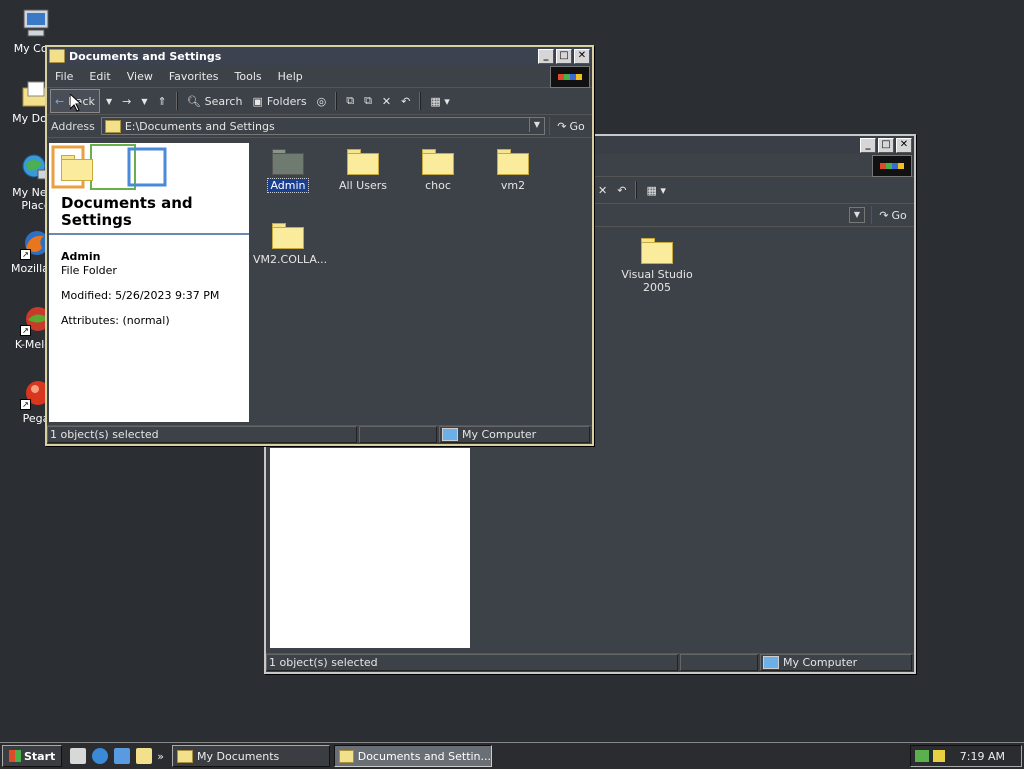  Describe the element at coordinates (368, 101) in the screenshot. I see `copy-to-icon: ⧉` at that location.